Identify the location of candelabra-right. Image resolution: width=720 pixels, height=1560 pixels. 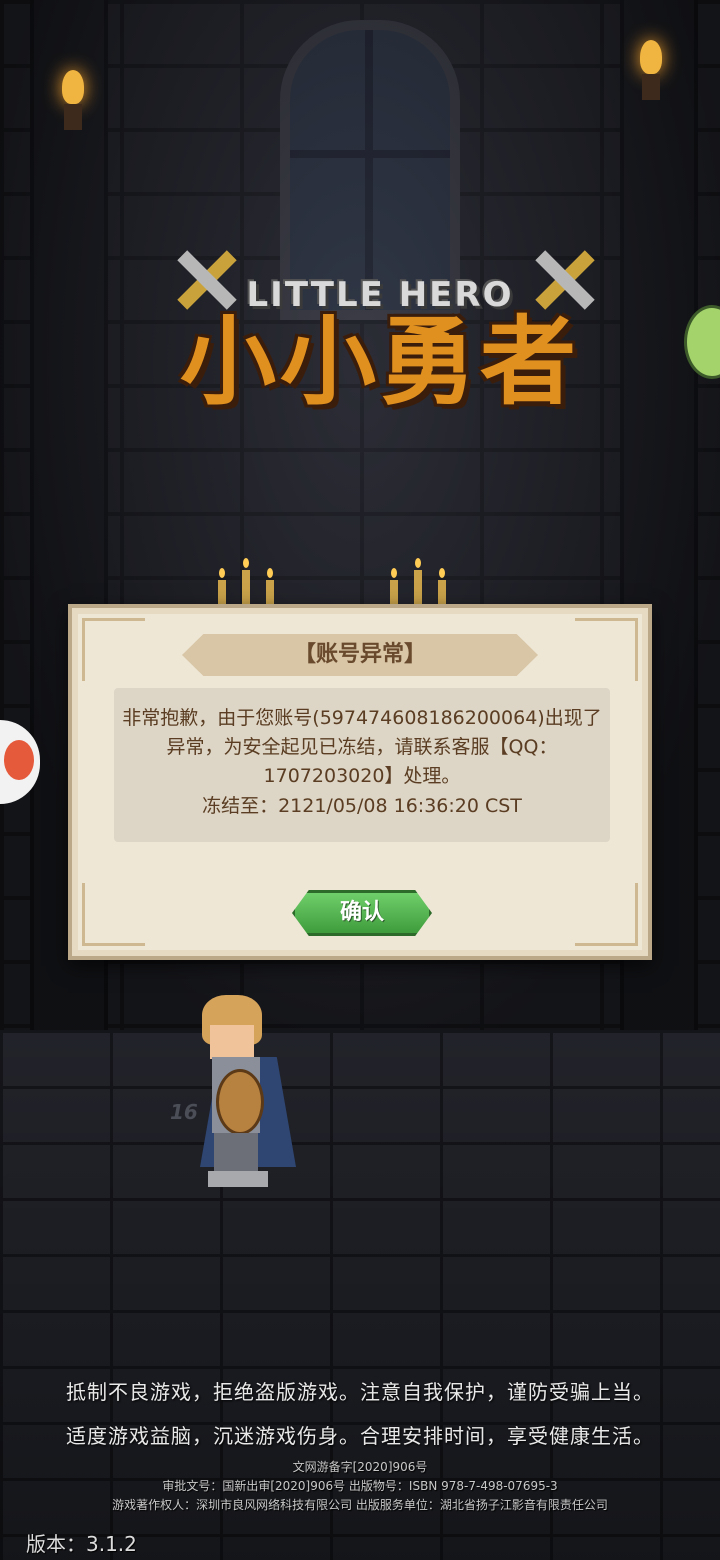
(419, 584).